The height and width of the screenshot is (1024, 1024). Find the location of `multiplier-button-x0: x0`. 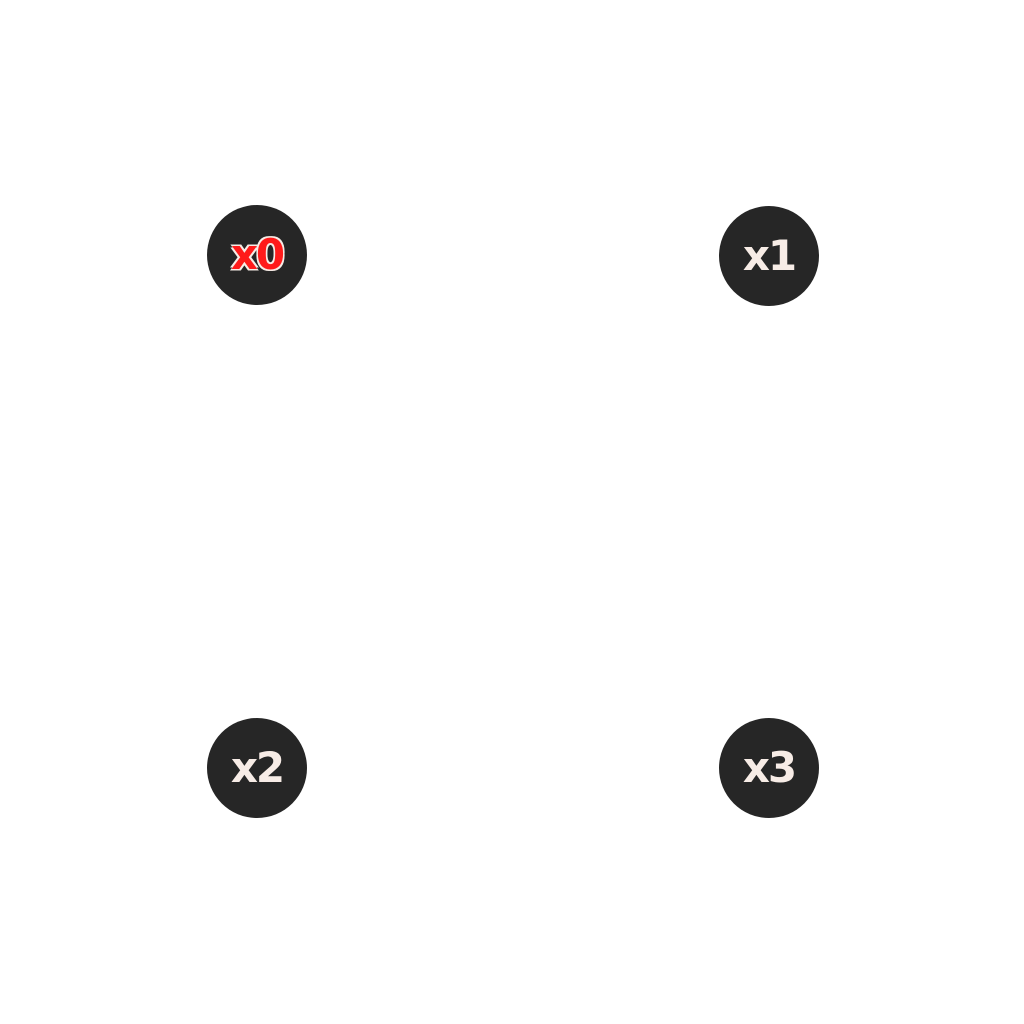

multiplier-button-x0: x0 is located at coordinates (257, 255).